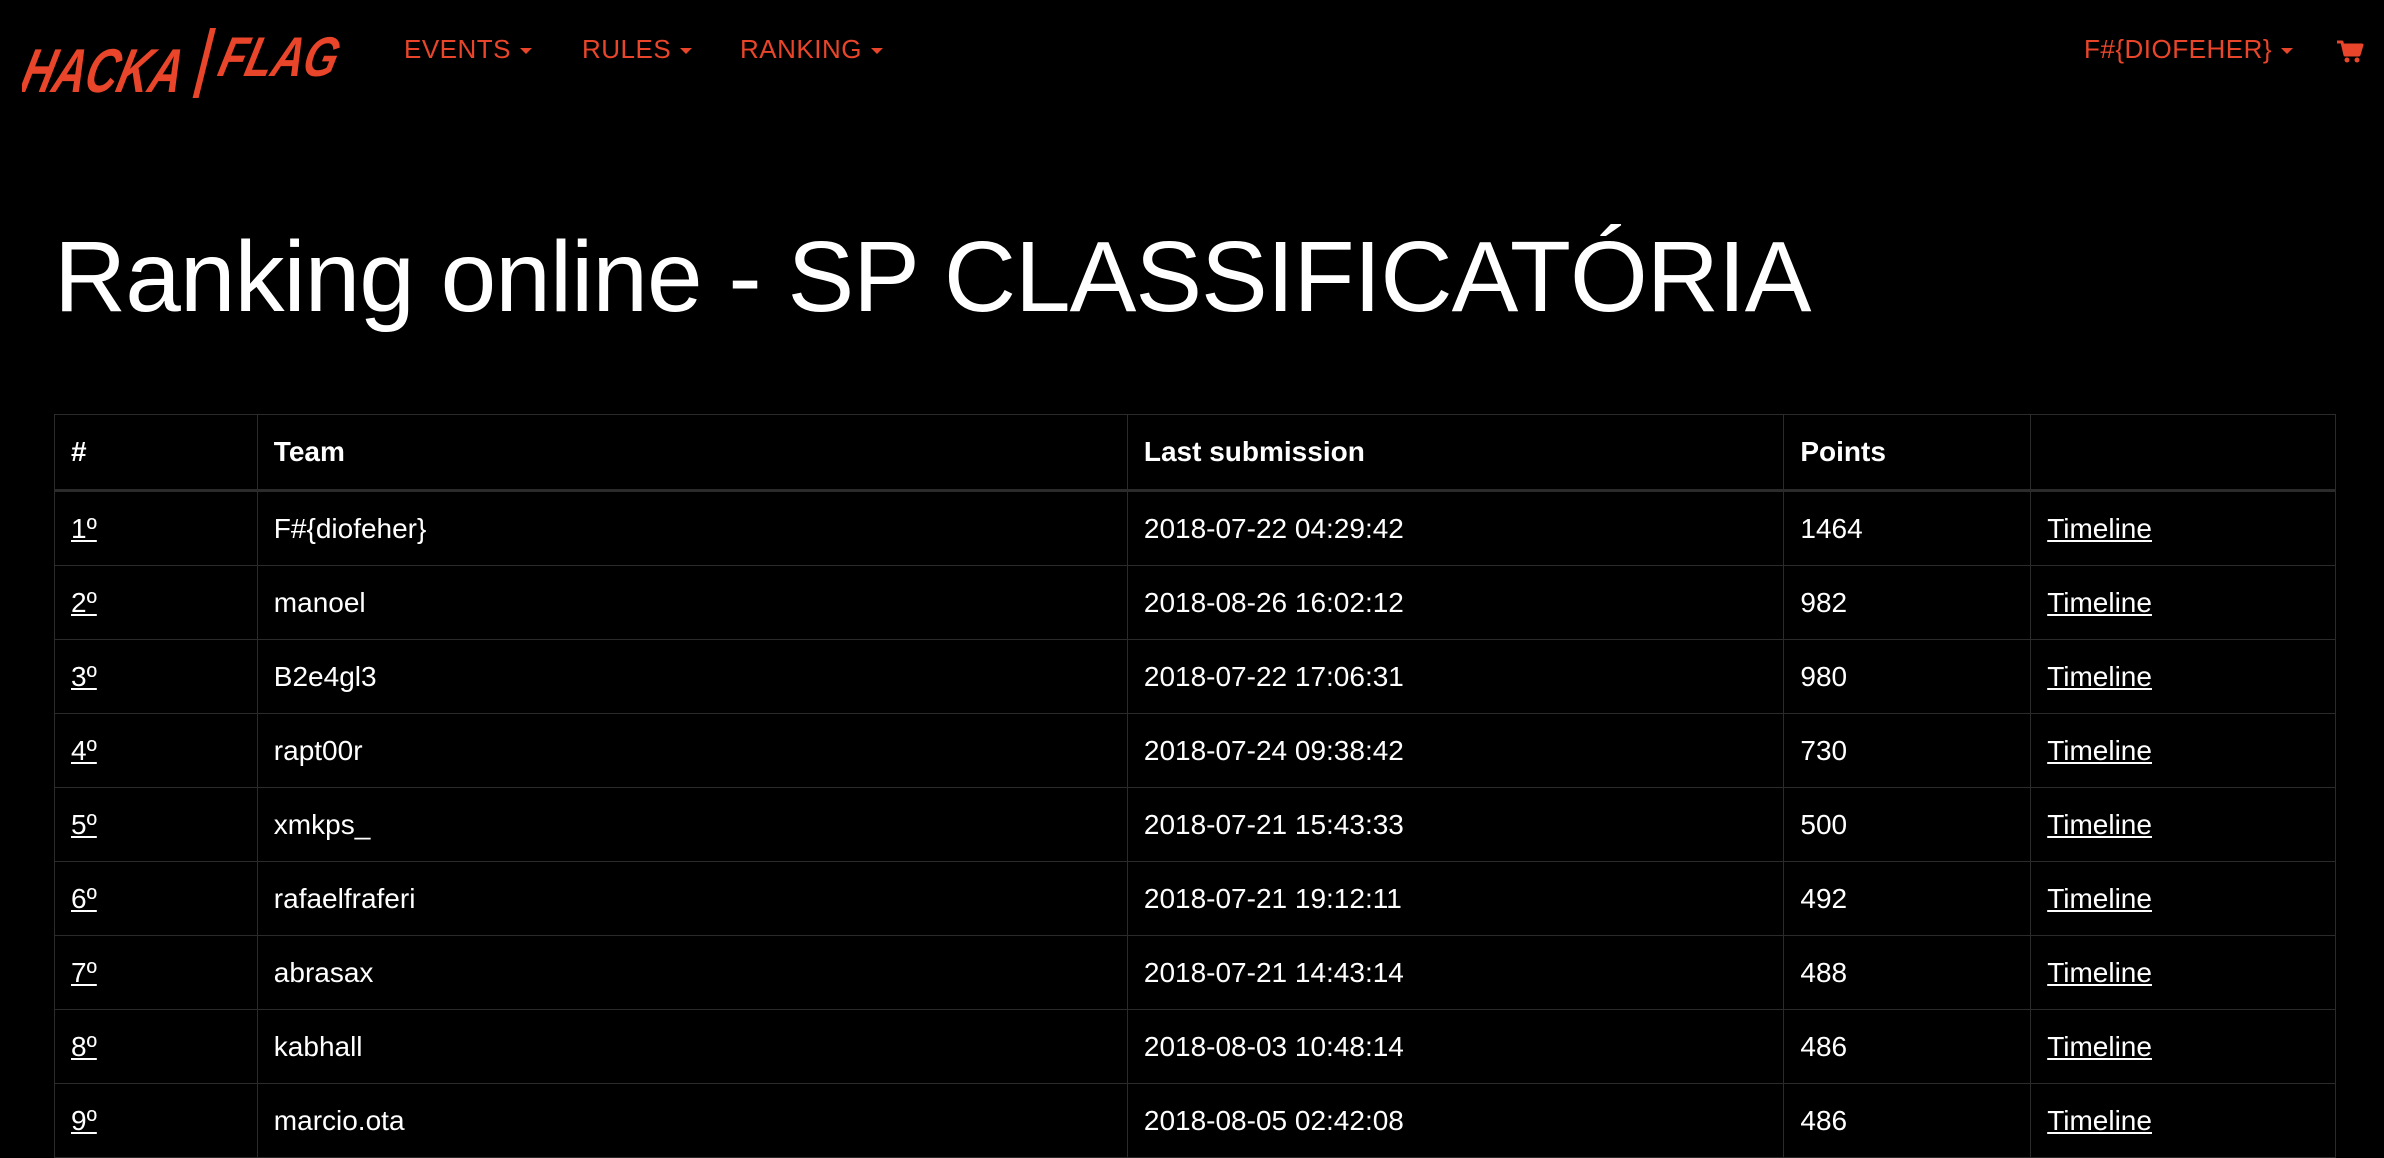 This screenshot has height=1158, width=2384. Describe the element at coordinates (156, 750) in the screenshot. I see `rank-cell: 4º` at that location.